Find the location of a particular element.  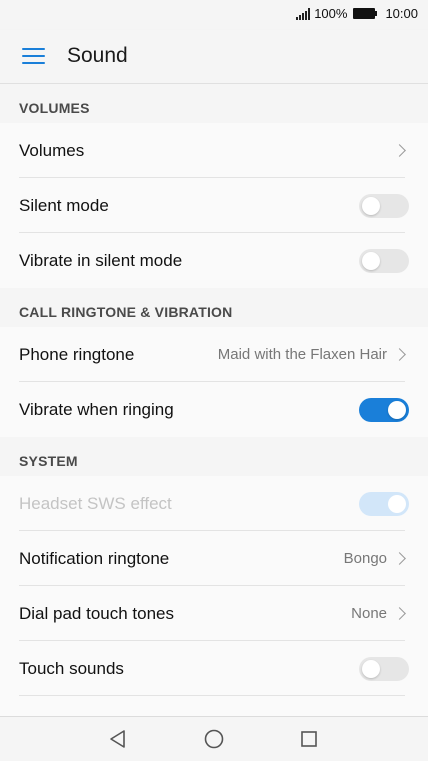

vibrate-when-ringing-toggle is located at coordinates (384, 409).